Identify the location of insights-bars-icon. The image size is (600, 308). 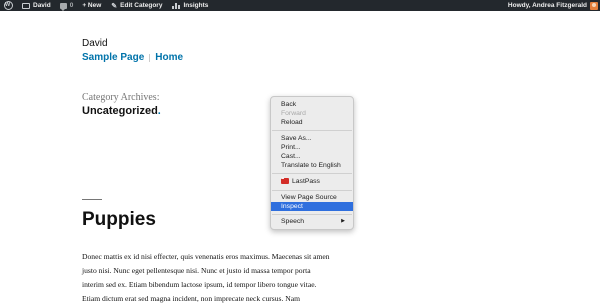
(176, 5).